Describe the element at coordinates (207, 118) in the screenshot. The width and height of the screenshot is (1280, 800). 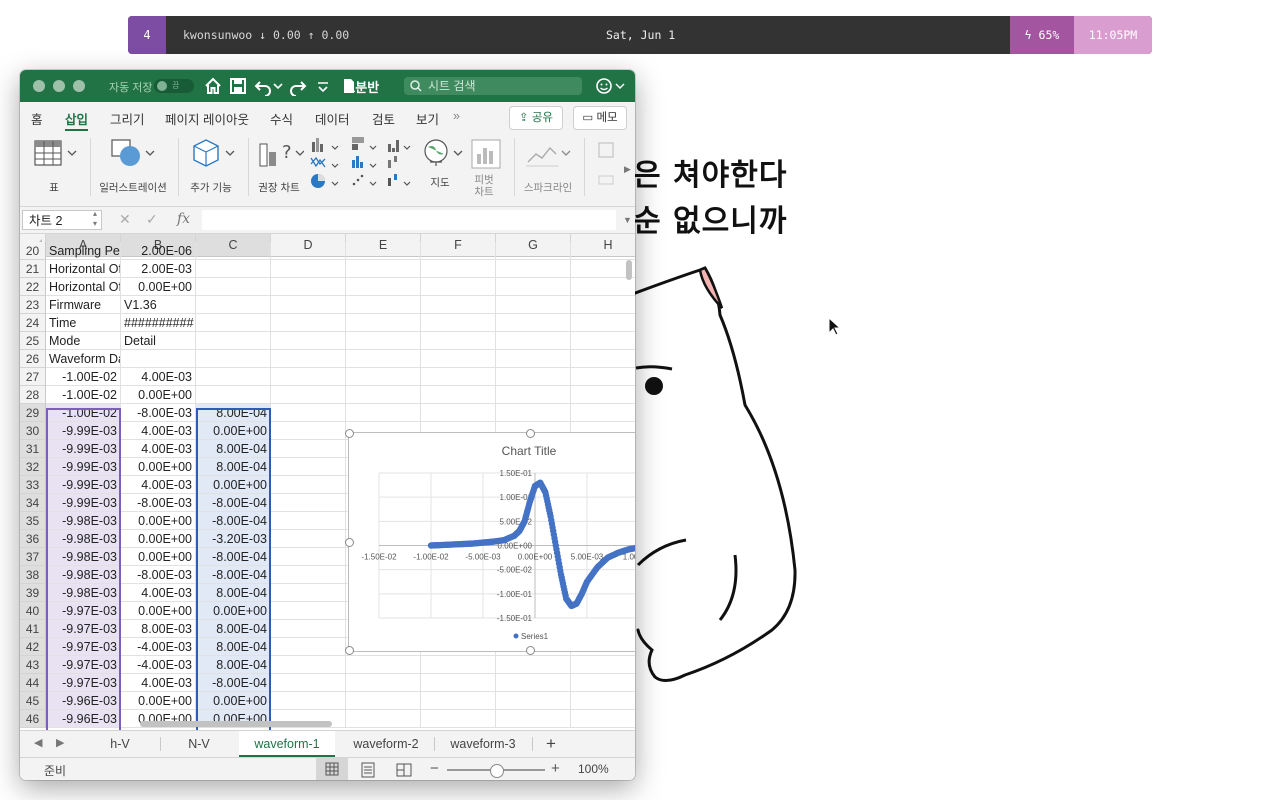
I see `tab-page-layout: 페이지 레이아웃` at that location.